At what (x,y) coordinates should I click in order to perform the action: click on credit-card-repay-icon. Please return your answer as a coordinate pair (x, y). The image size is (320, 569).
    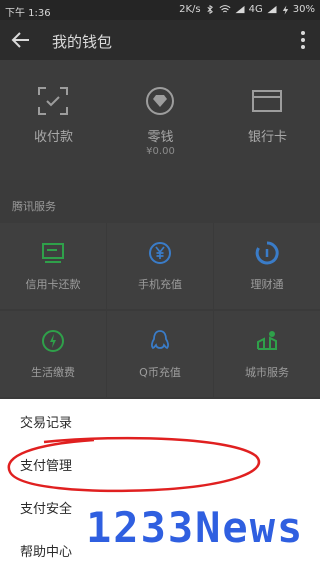
    Looking at the image, I should click on (53, 253).